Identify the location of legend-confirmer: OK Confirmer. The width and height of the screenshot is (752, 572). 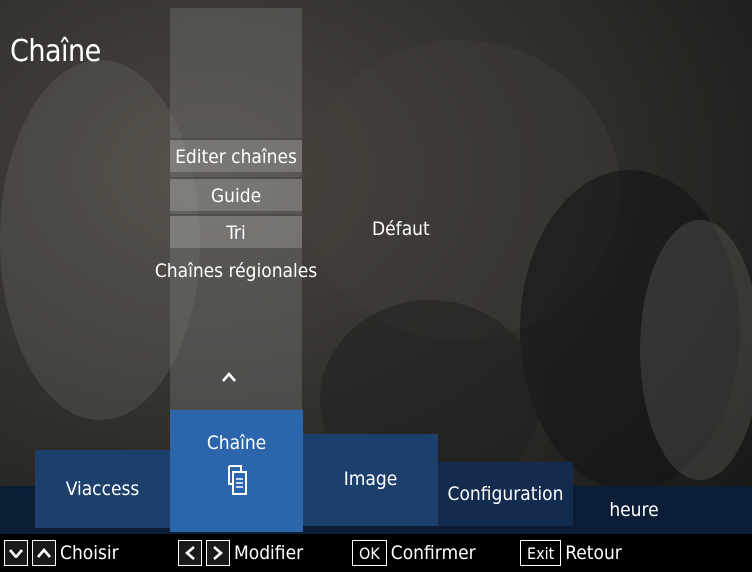
(414, 553).